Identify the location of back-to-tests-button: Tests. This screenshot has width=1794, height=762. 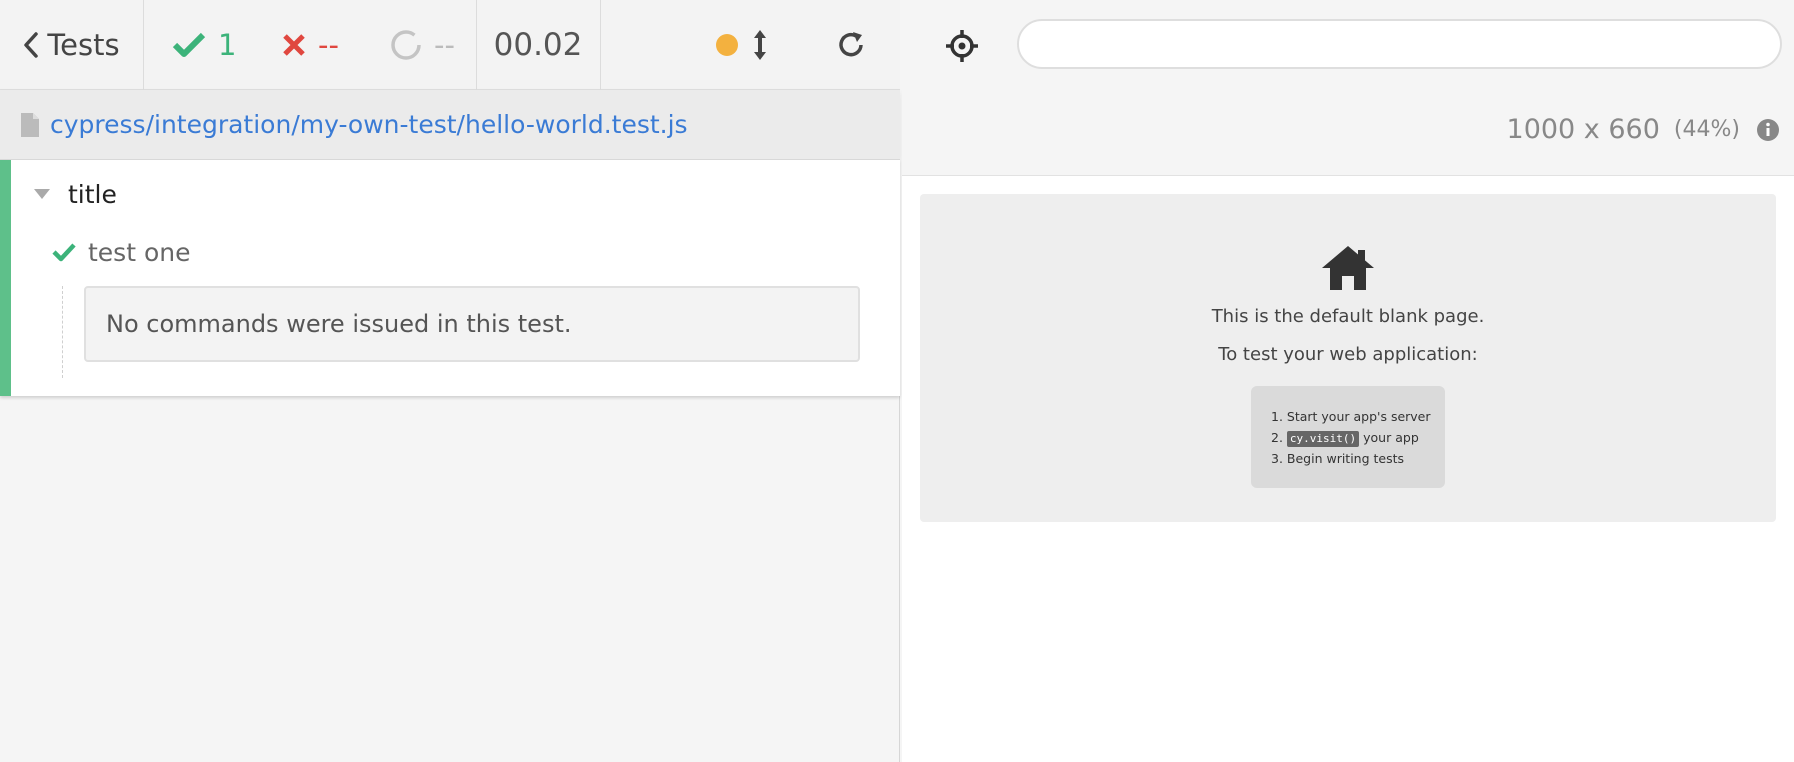
(71, 45).